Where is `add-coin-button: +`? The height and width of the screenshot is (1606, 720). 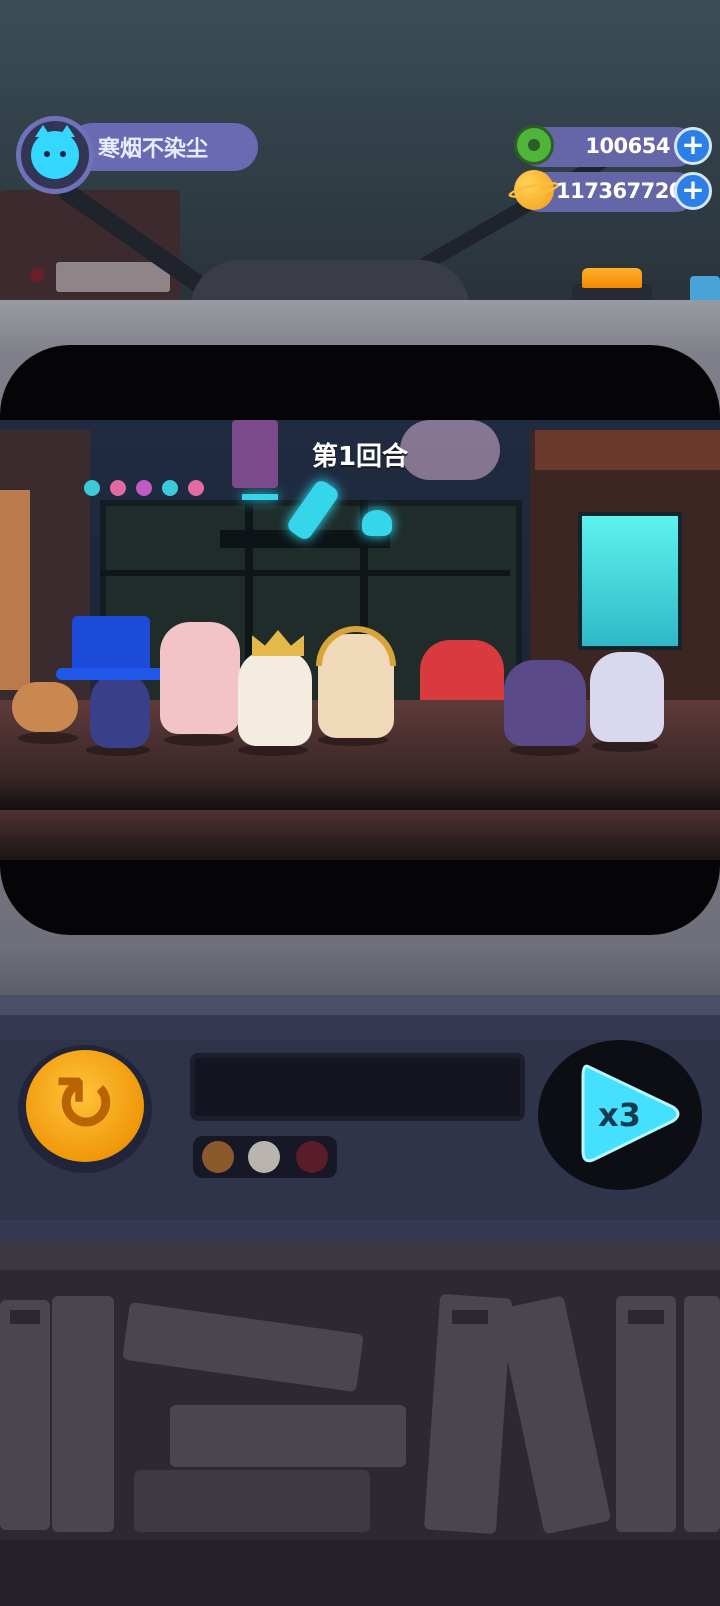
add-coin-button: + is located at coordinates (693, 191).